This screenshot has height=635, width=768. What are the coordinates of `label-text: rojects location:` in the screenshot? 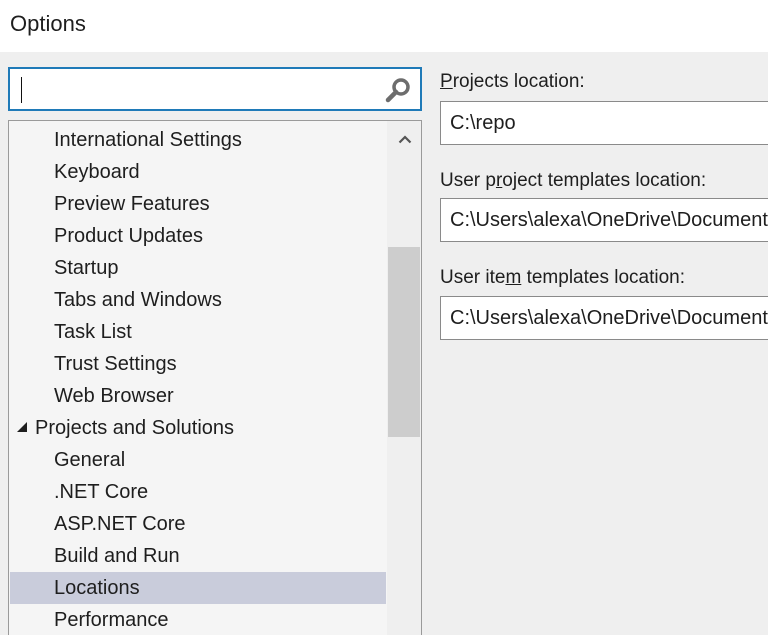 It's located at (518, 81).